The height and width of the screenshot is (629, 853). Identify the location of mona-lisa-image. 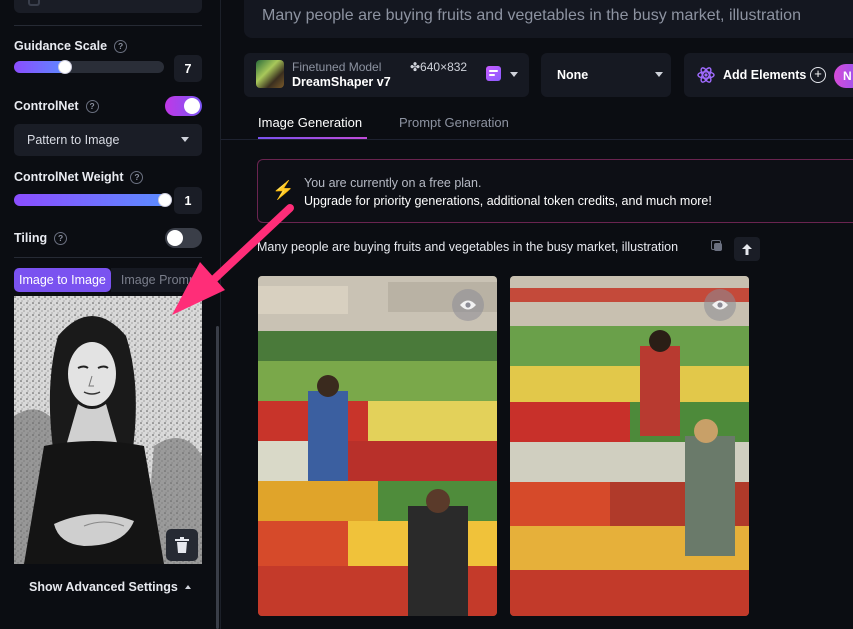
(108, 430).